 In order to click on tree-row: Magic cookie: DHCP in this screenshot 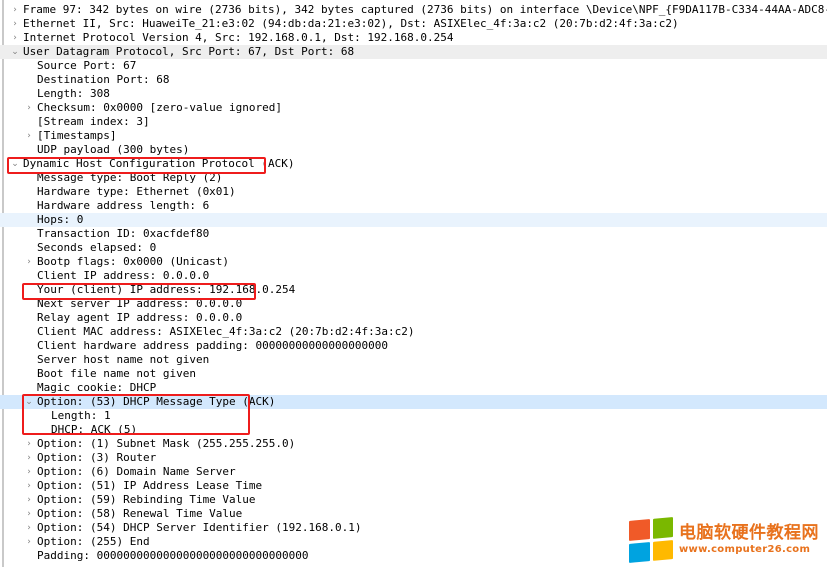, I will do `click(413, 388)`.